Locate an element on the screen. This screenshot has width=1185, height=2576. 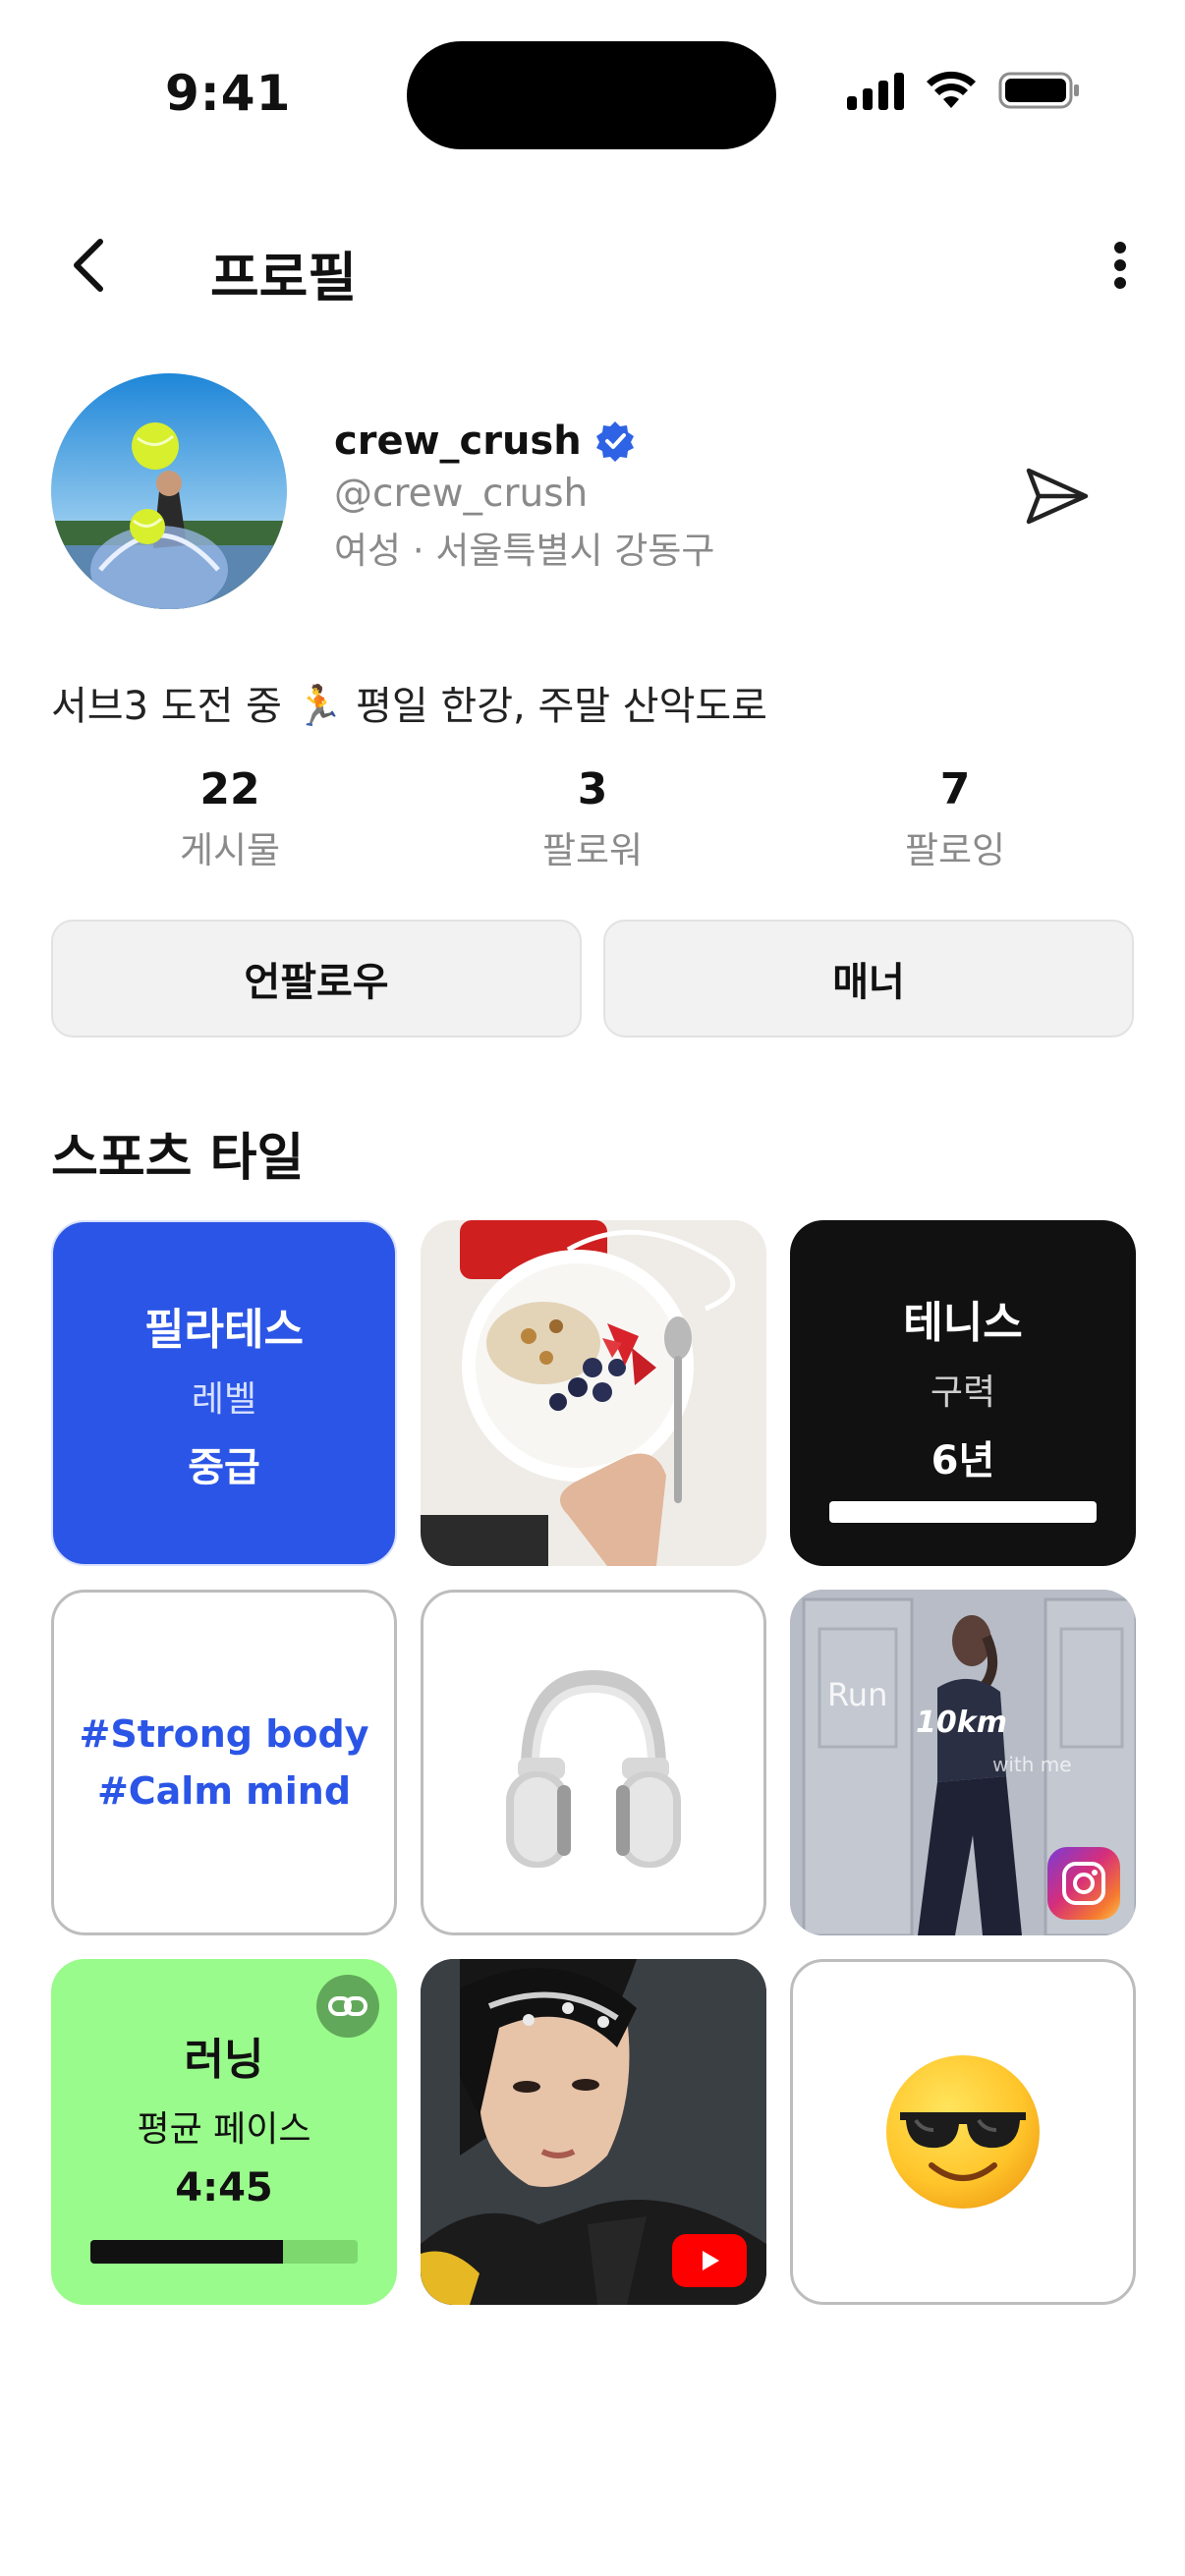
manner-button: 매너 is located at coordinates (869, 978).